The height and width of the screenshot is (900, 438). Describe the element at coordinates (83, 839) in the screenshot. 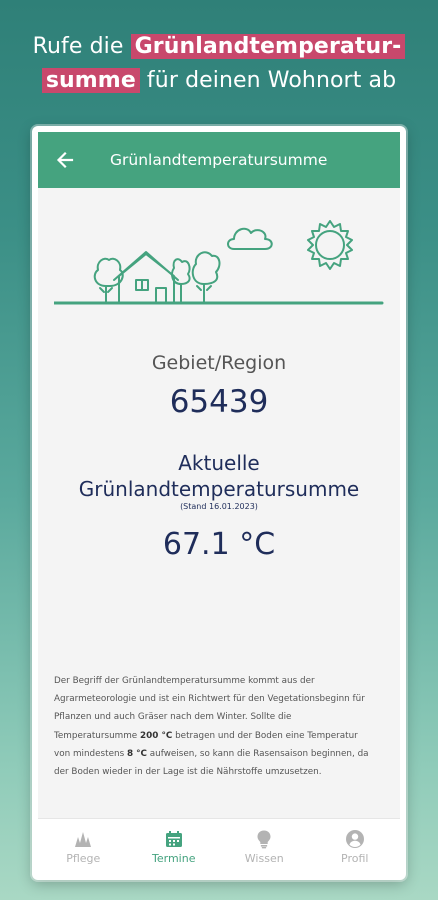

I see `grass-icon` at that location.